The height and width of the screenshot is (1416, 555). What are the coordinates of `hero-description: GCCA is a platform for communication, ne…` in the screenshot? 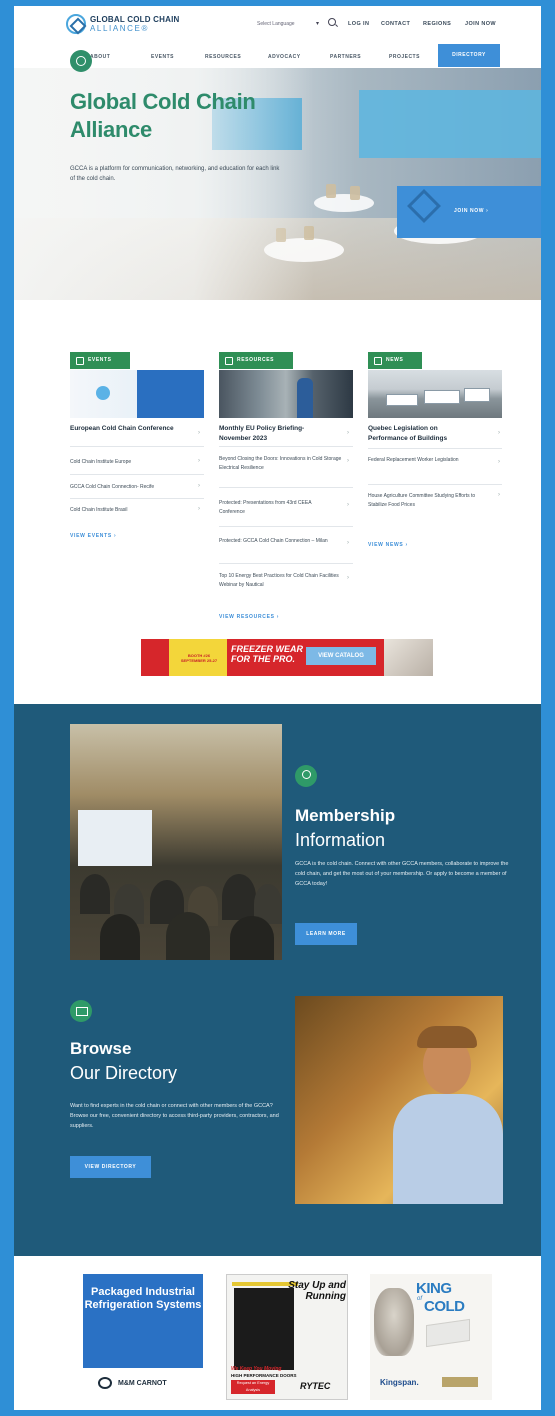 It's located at (175, 174).